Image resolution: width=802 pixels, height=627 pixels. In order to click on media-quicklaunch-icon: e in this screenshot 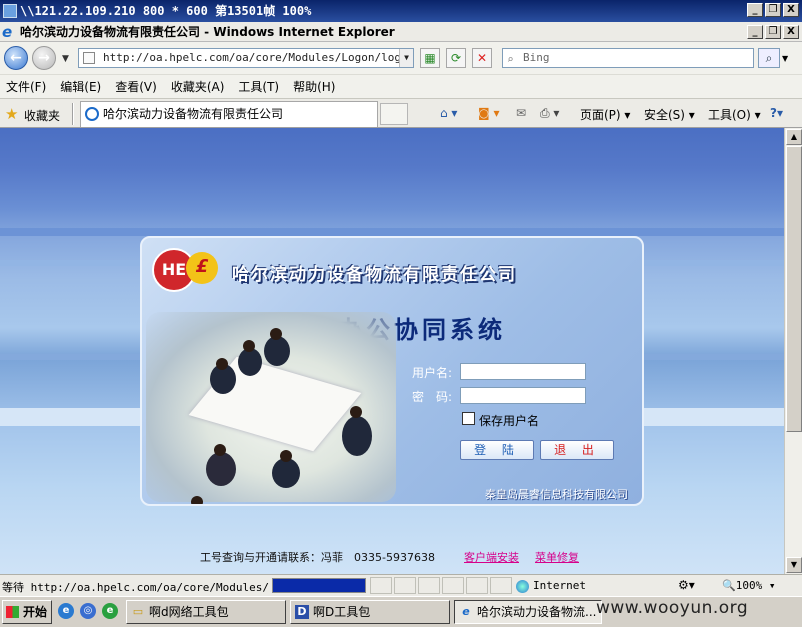, I will do `click(110, 611)`.